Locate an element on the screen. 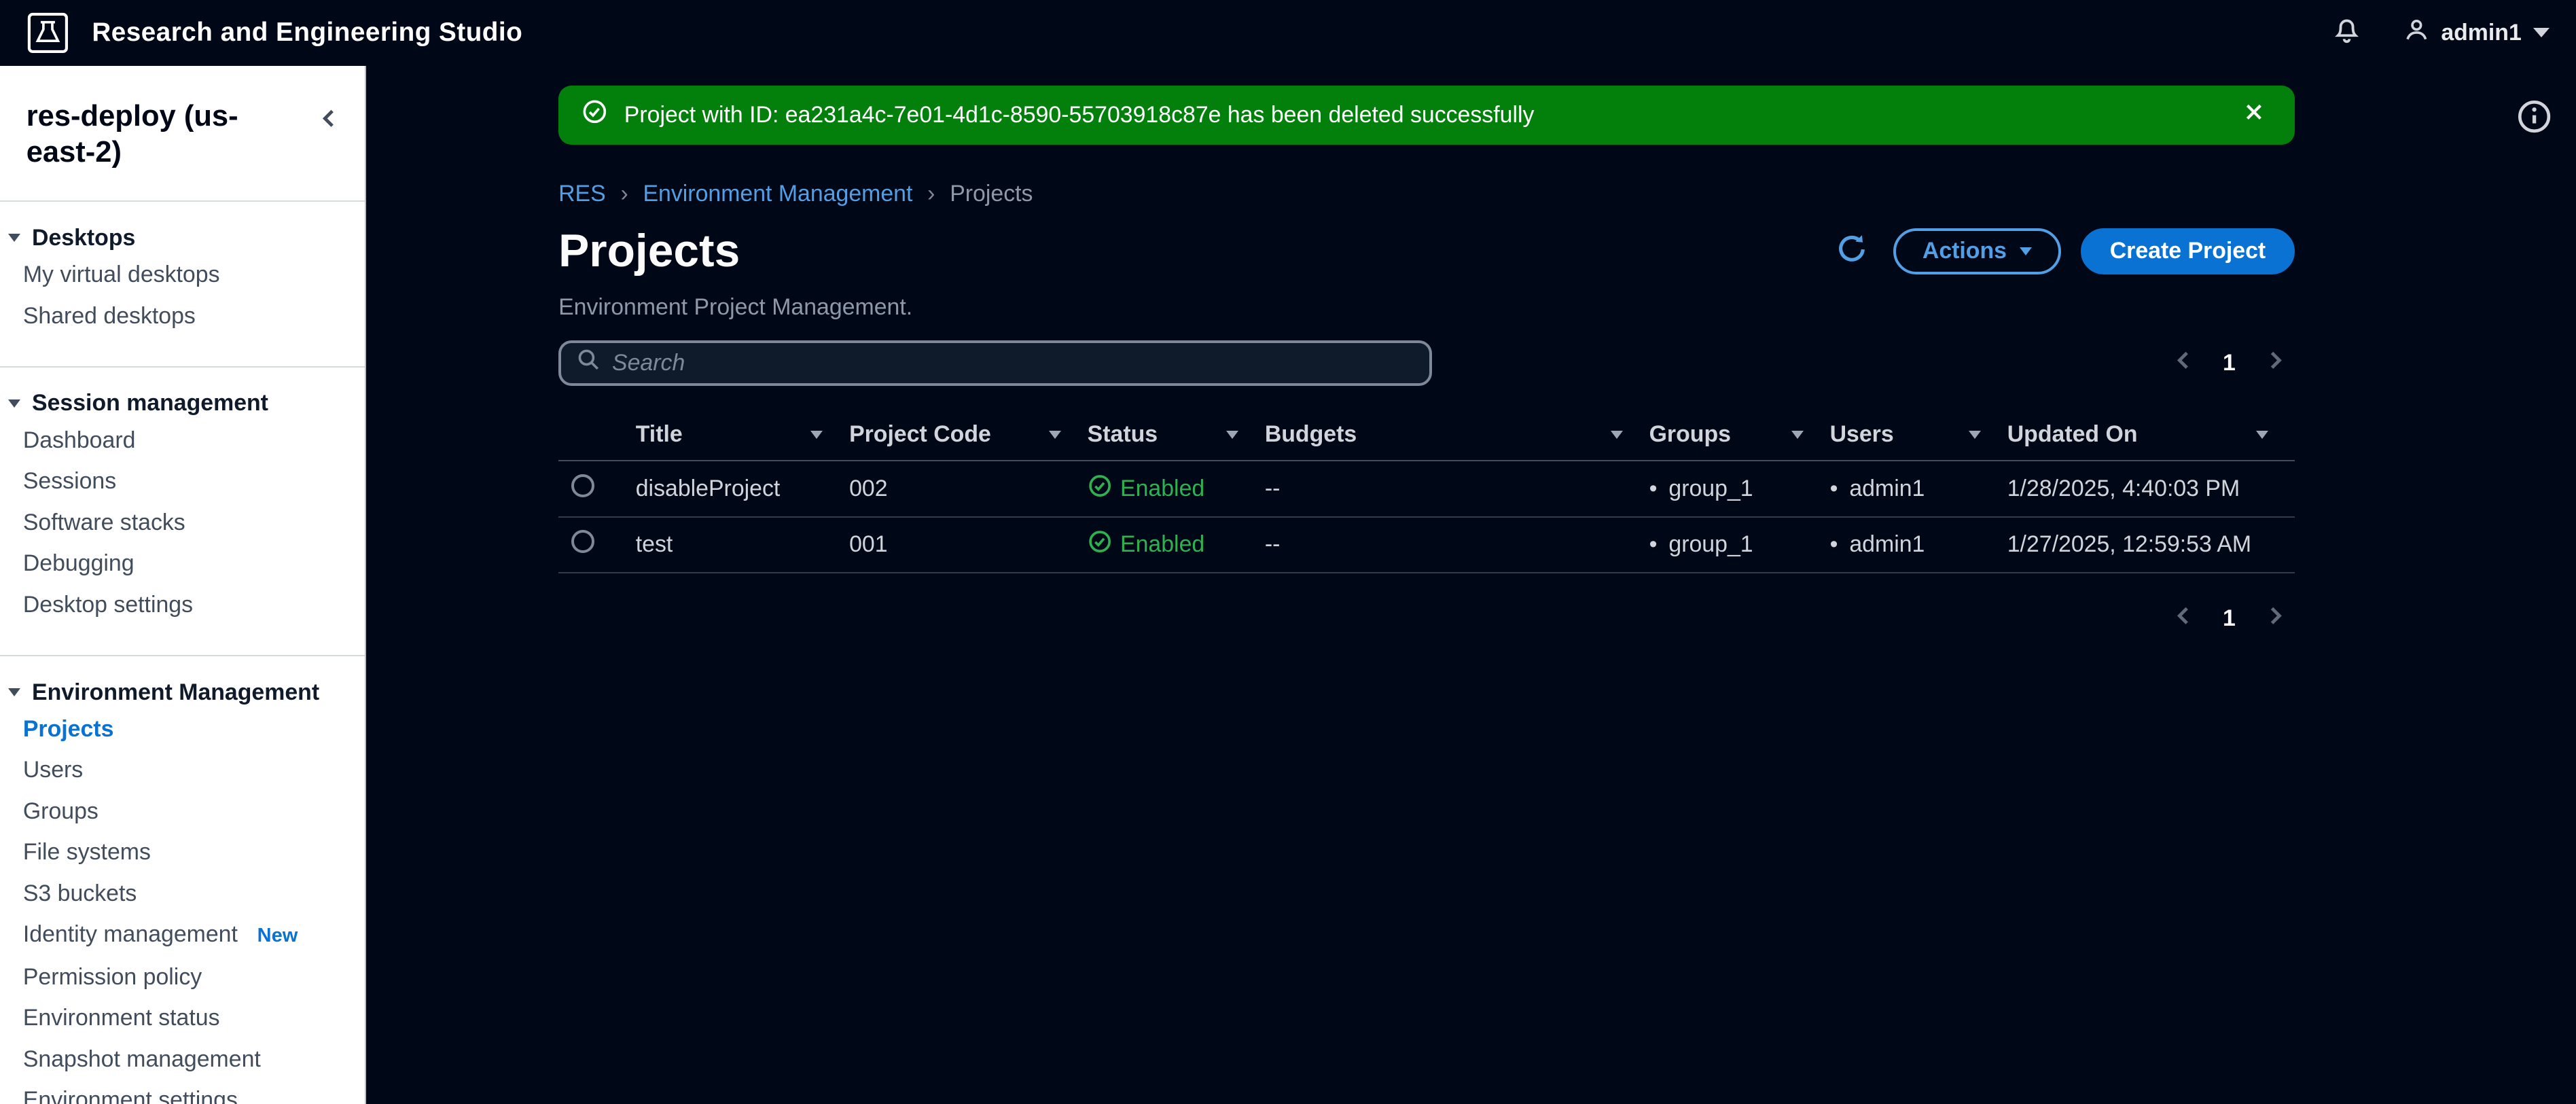  search-field is located at coordinates (996, 363).